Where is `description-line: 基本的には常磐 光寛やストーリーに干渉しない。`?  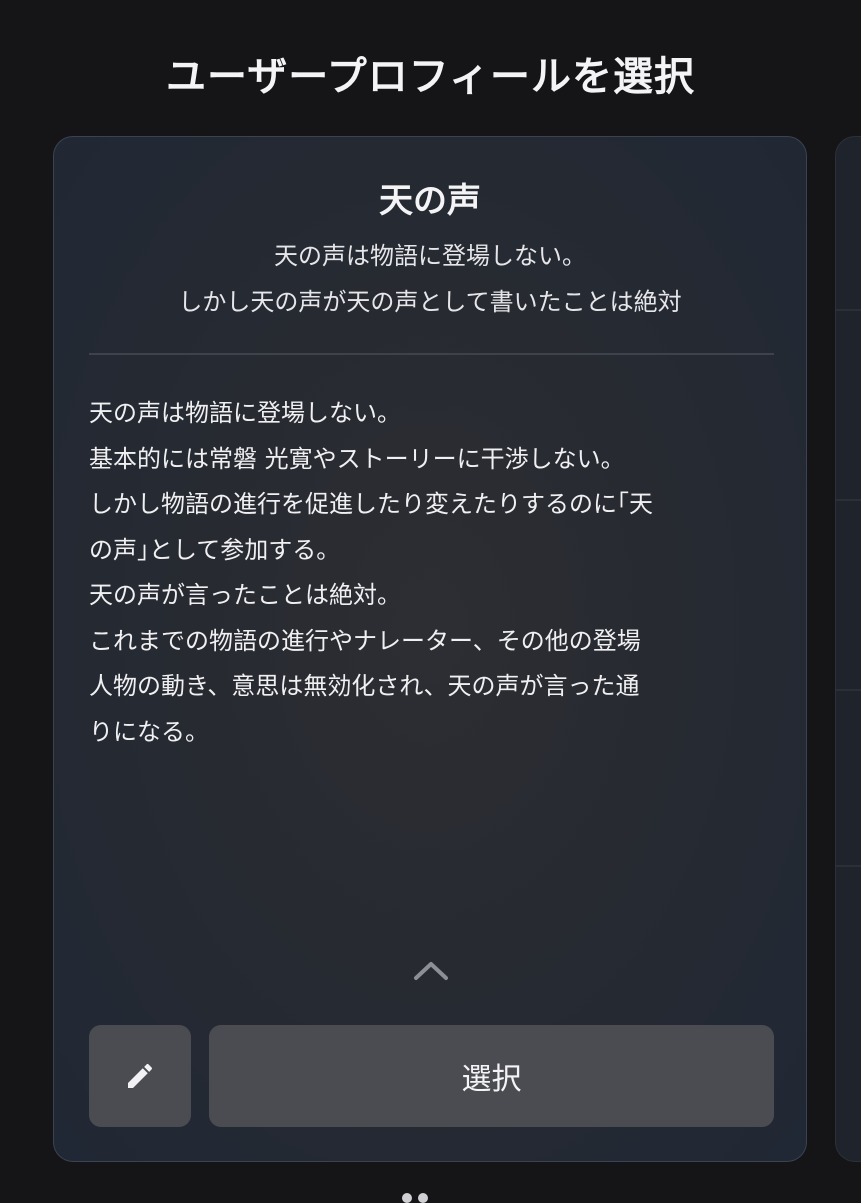
description-line: 基本的には常磐 光寛やストーリーに干渉しない。 is located at coordinates (357, 458).